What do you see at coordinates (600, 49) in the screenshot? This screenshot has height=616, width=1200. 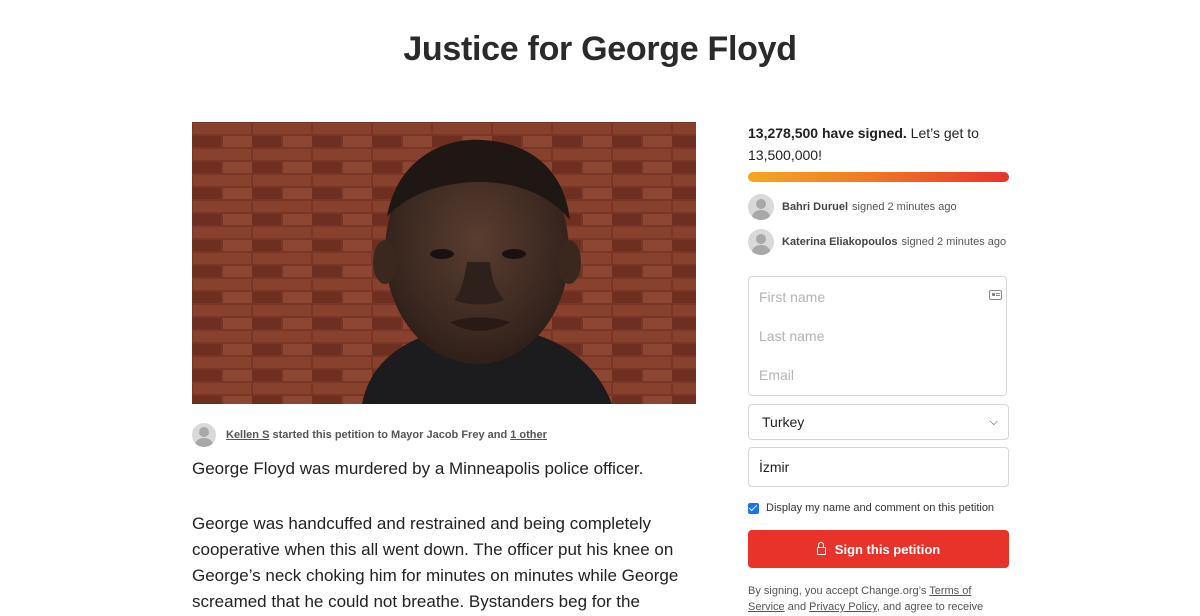 I see `petition-title: Justice for George Floyd` at bounding box center [600, 49].